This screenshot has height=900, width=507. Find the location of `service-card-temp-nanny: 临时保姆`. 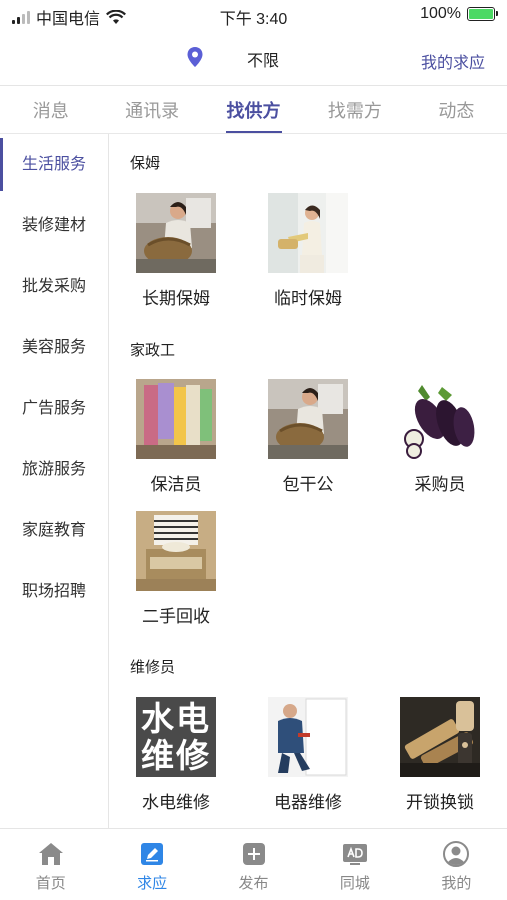

service-card-temp-nanny: 临时保姆 is located at coordinates (308, 251).